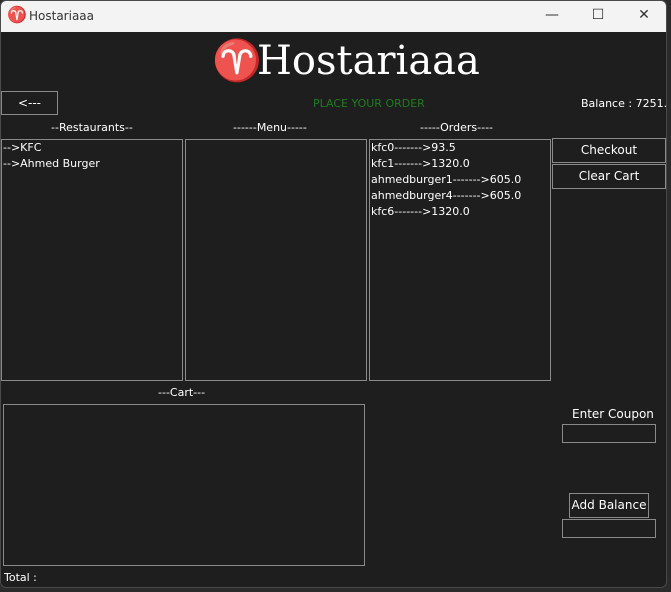 This screenshot has width=671, height=592. Describe the element at coordinates (609, 505) in the screenshot. I see `add-balance-button: Add Balance` at that location.